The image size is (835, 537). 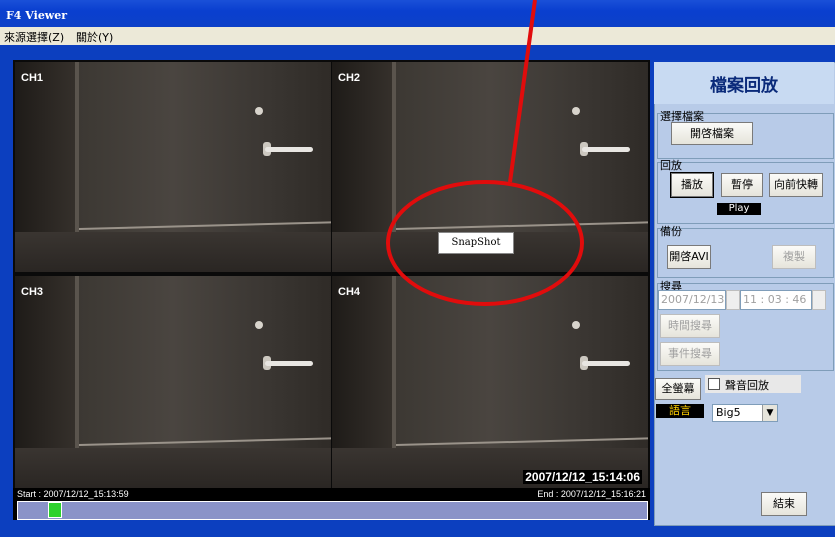 I want to click on annotation-arrow-line, so click(x=522, y=91).